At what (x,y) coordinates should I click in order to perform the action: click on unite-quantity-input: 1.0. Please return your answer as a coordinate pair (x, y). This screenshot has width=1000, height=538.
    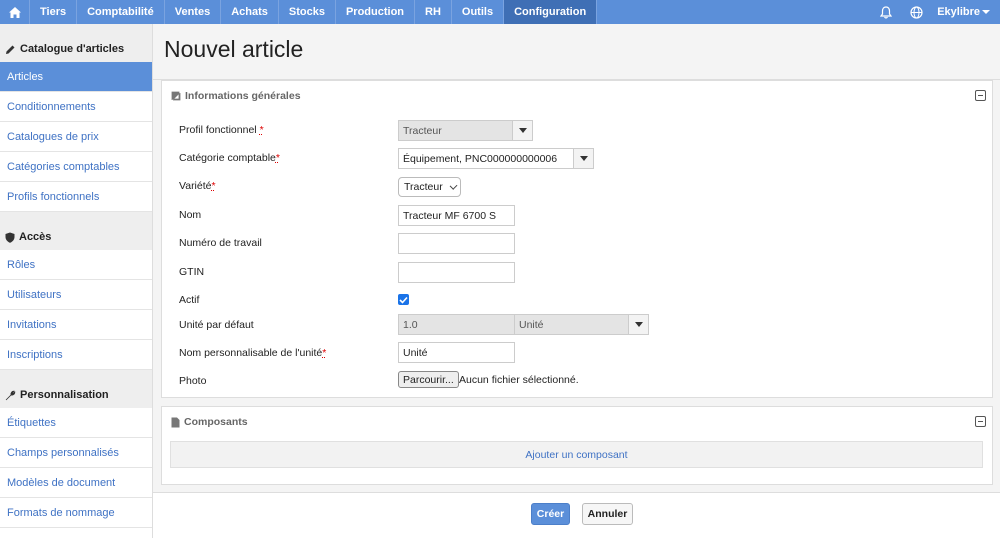
    Looking at the image, I should click on (456, 324).